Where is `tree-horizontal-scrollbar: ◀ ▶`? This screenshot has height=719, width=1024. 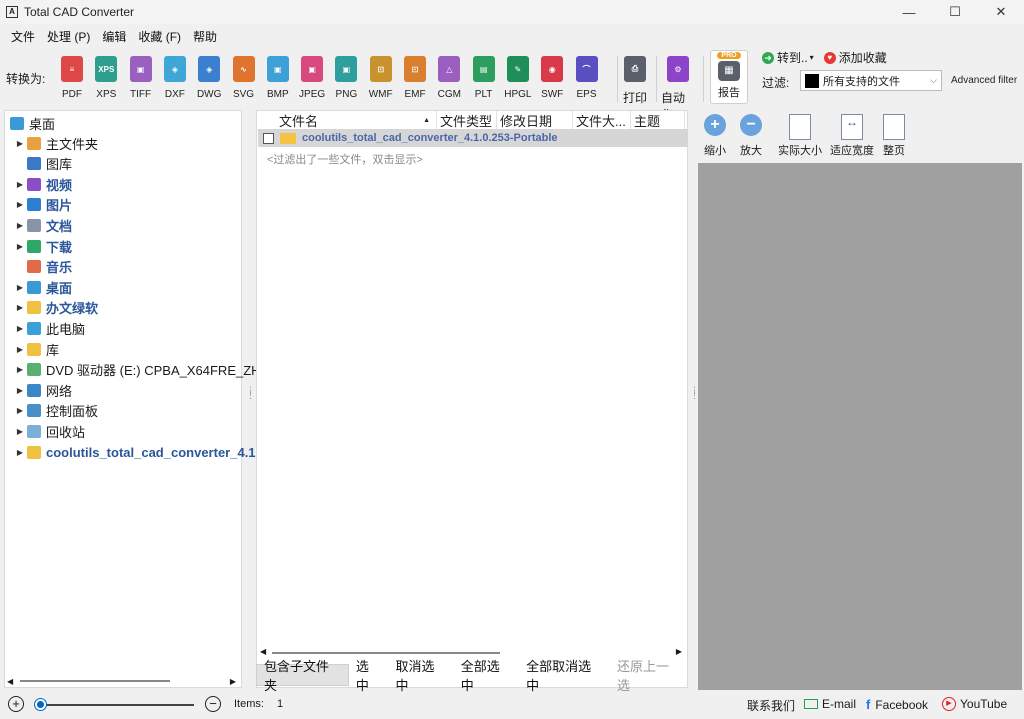 tree-horizontal-scrollbar: ◀ ▶ is located at coordinates (123, 681).